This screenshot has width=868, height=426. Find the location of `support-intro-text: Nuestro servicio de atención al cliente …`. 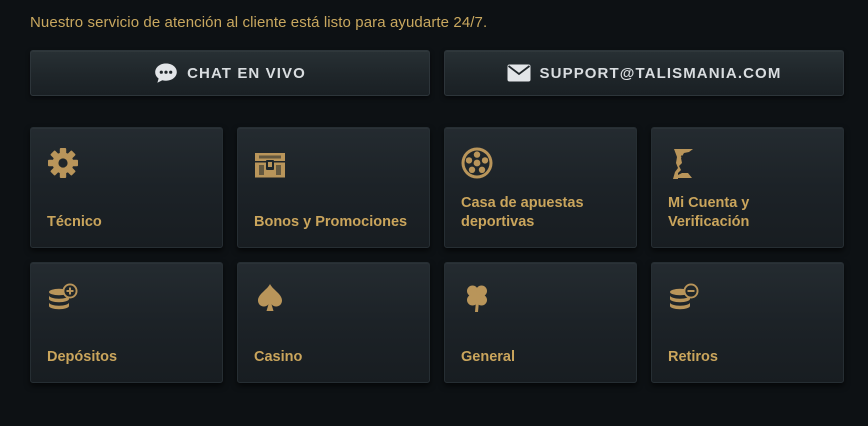

support-intro-text: Nuestro servicio de atención al cliente … is located at coordinates (259, 22).